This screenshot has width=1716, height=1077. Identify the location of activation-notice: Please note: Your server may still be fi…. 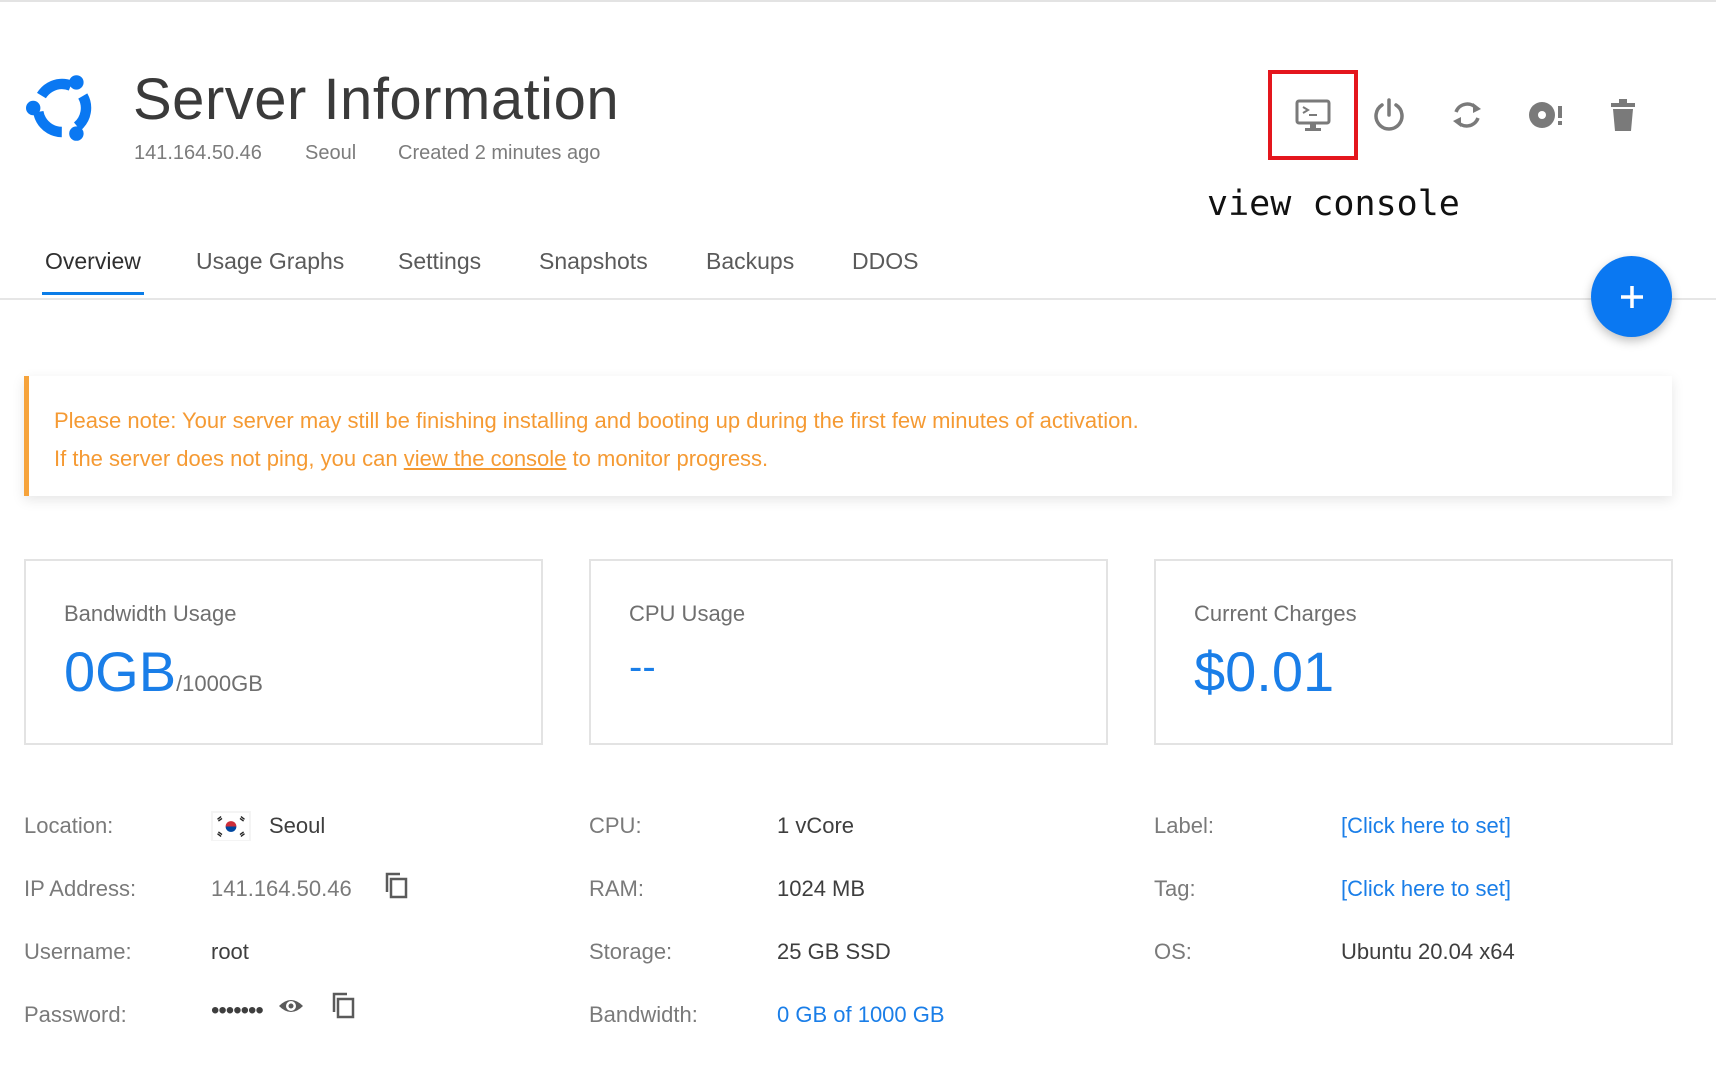
(848, 436).